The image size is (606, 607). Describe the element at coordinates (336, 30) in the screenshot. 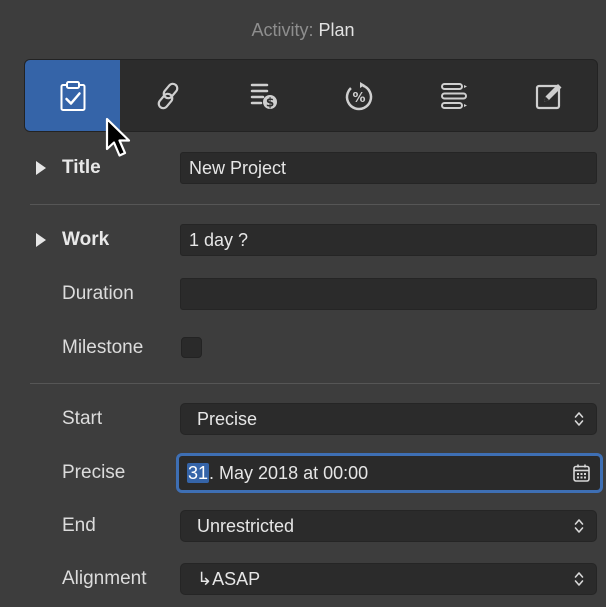

I see `panel-title-value: Plan` at that location.